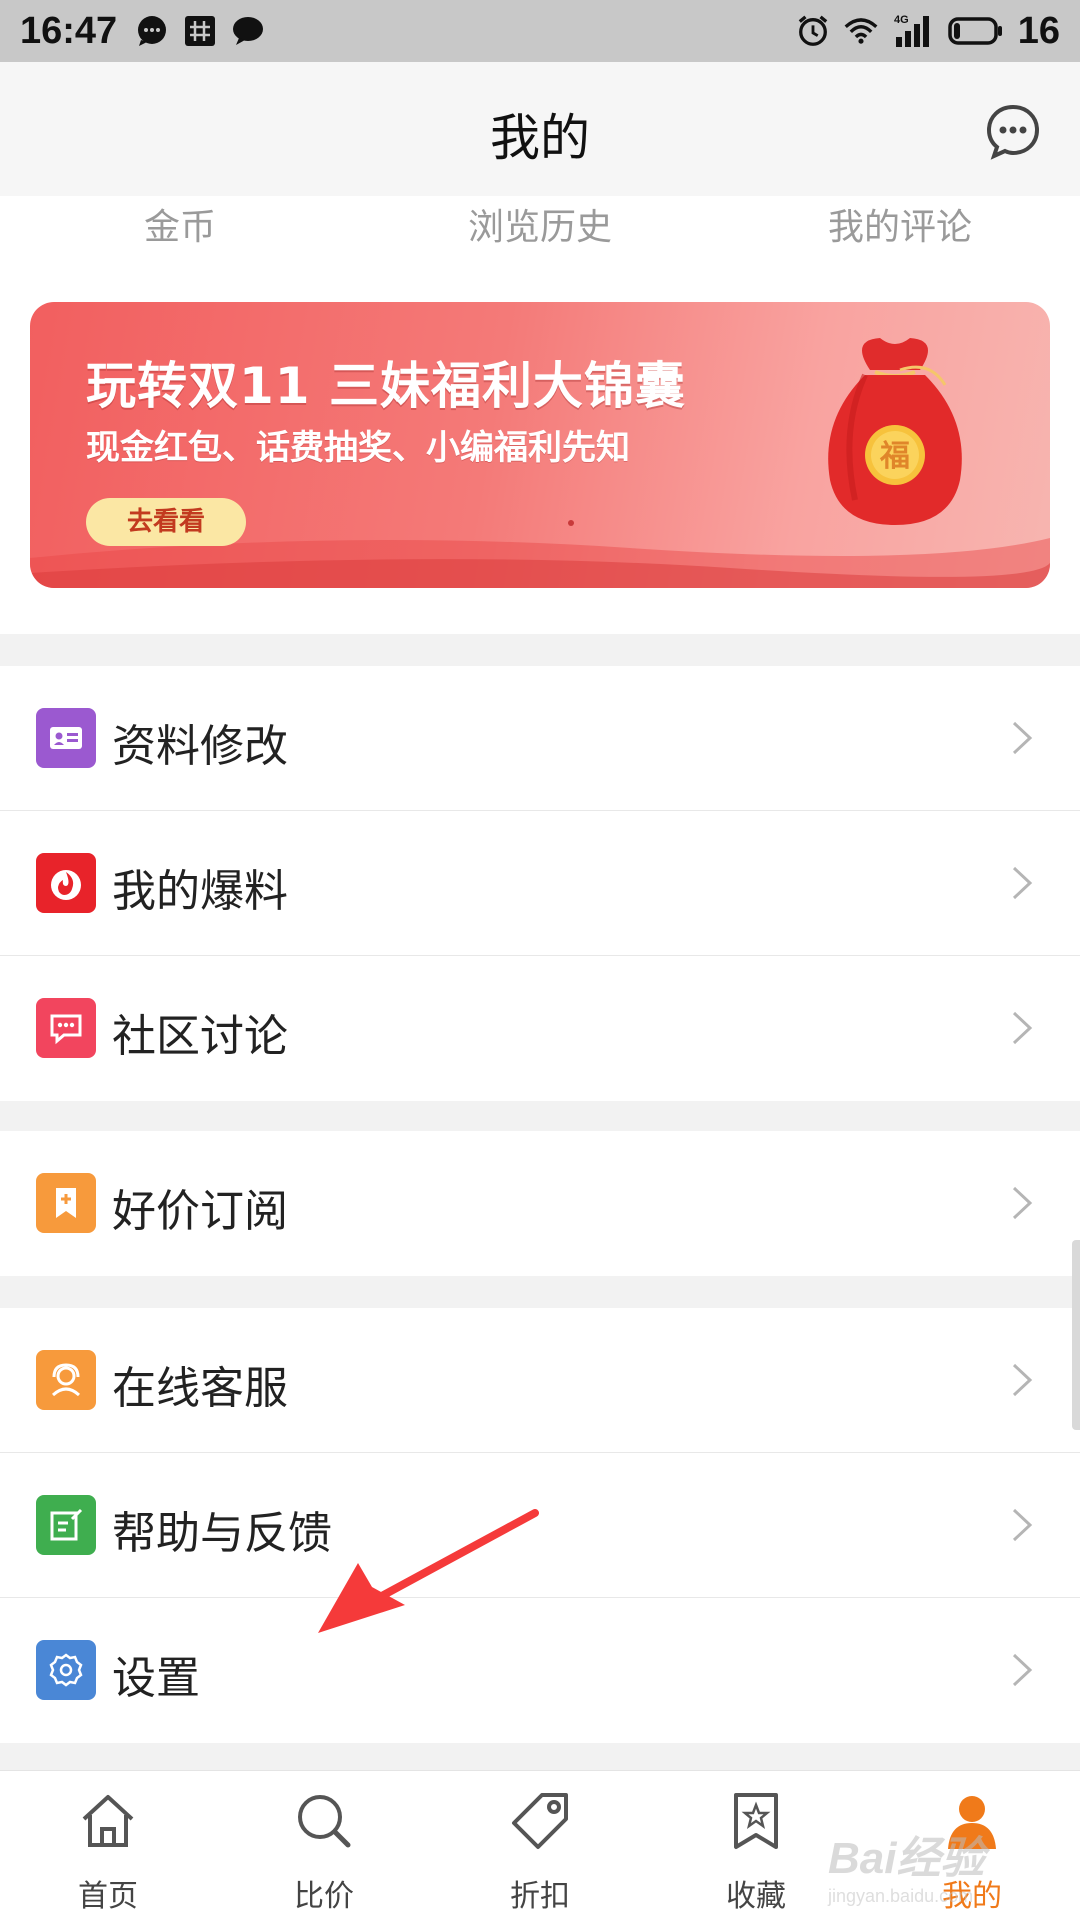 The width and height of the screenshot is (1080, 1920). What do you see at coordinates (540, 31) in the screenshot?
I see `status-bar: 16:47 4G 16` at bounding box center [540, 31].